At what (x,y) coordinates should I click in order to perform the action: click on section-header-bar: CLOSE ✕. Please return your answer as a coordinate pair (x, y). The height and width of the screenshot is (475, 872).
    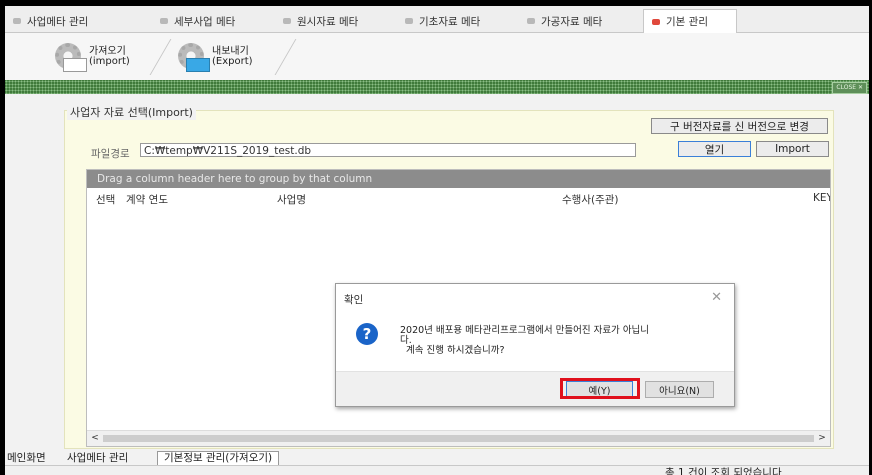
    Looking at the image, I should click on (437, 87).